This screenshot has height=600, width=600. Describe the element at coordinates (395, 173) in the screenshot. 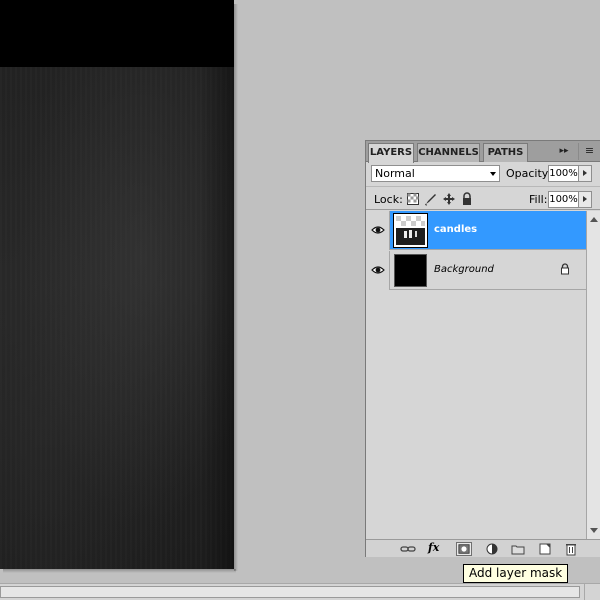

I see `blend-mode-value: Normal` at that location.